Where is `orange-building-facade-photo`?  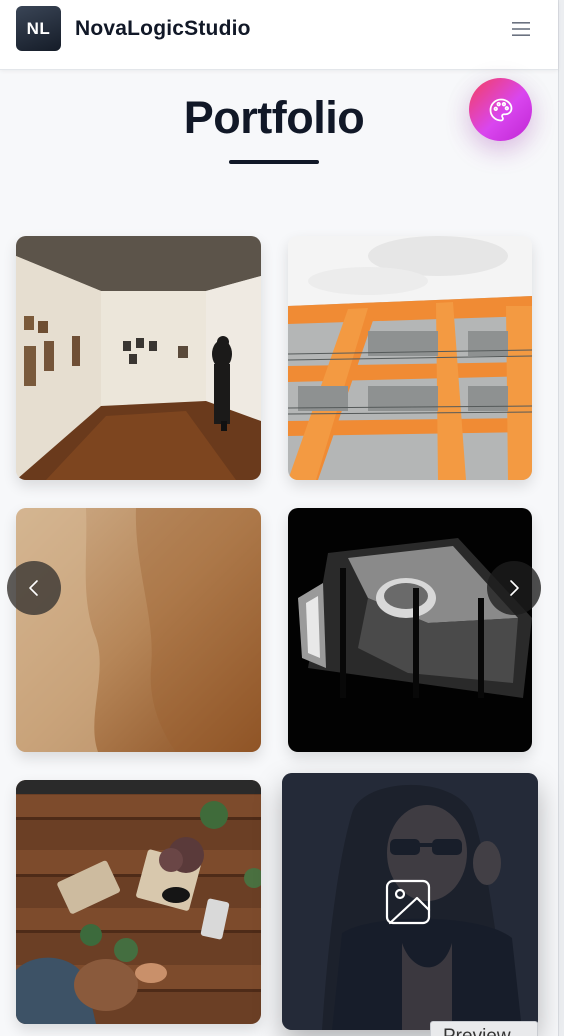
orange-building-facade-photo is located at coordinates (410, 358).